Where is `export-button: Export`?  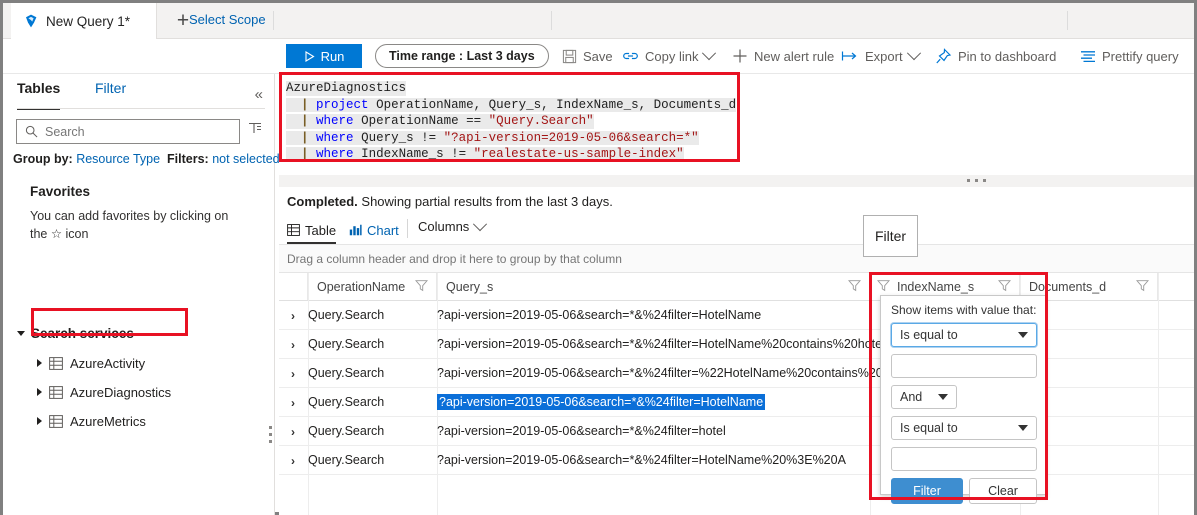 export-button: Export is located at coordinates (881, 56).